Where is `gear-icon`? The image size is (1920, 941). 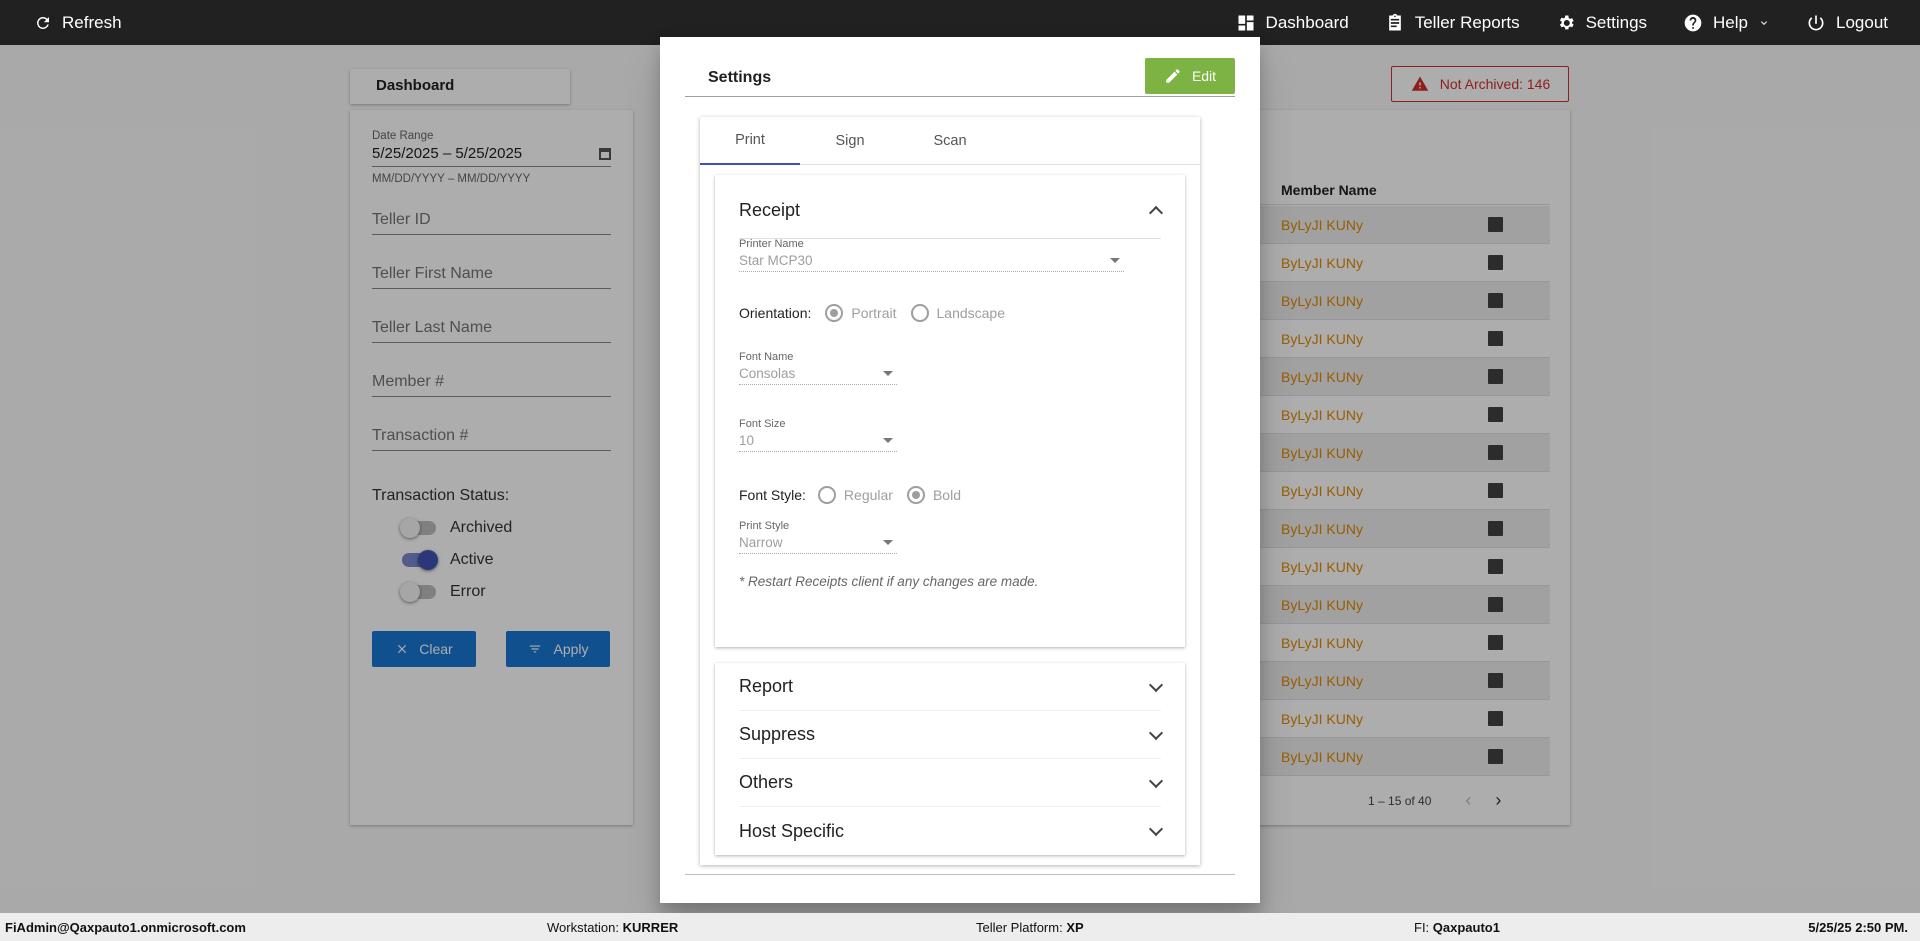
gear-icon is located at coordinates (1566, 22).